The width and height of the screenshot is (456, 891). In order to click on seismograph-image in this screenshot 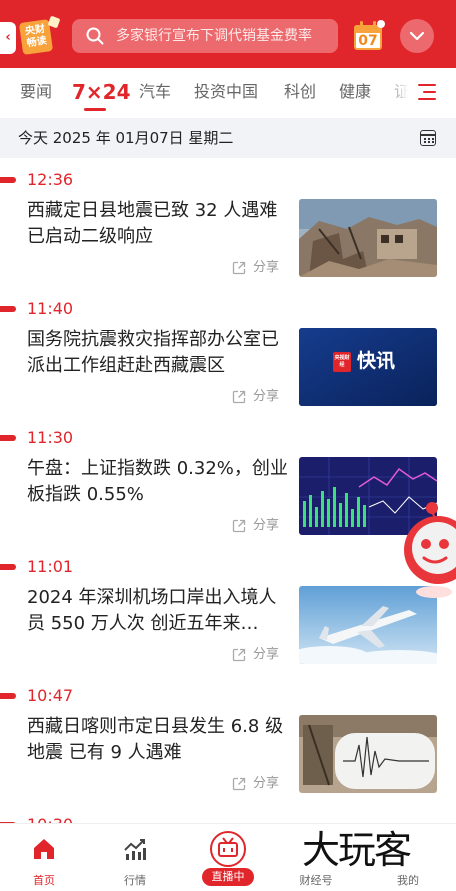, I will do `click(368, 754)`.